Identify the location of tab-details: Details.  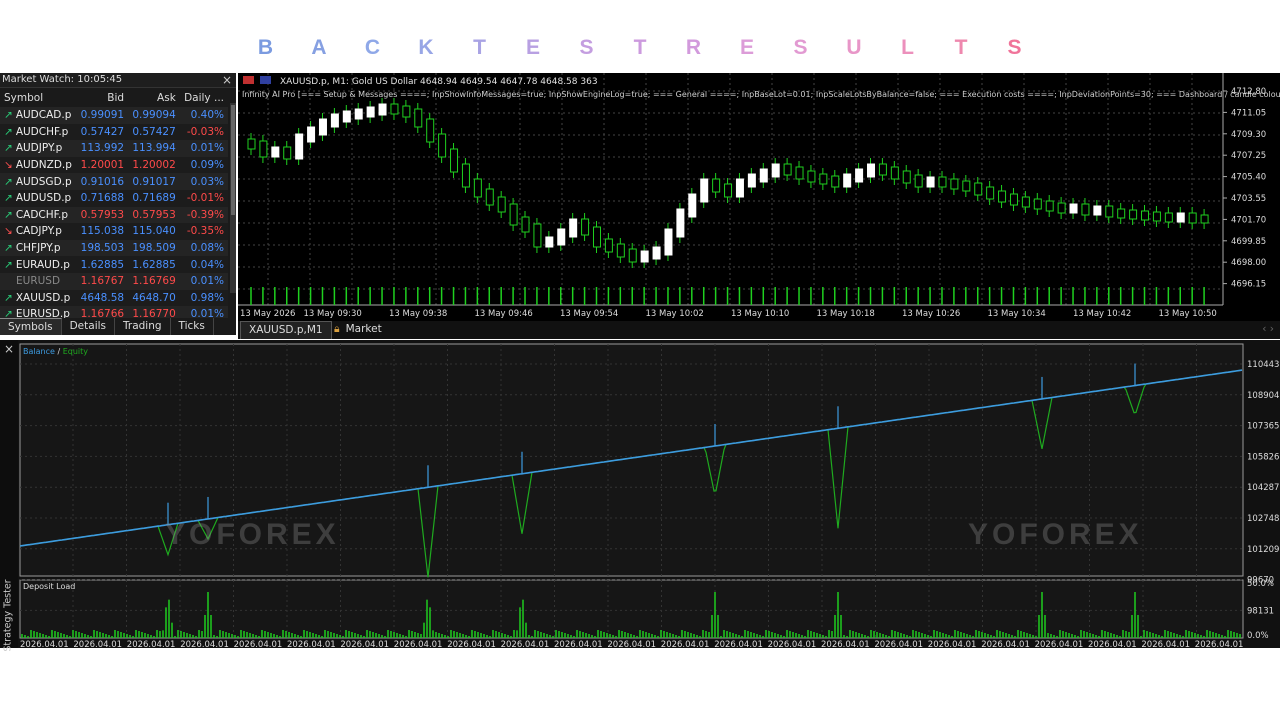
(88, 326).